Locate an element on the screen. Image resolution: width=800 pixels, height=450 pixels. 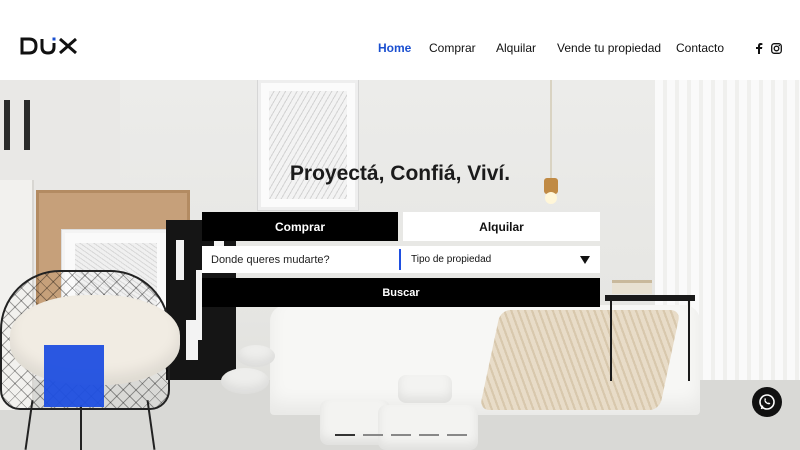
blue-accent-square is located at coordinates (74, 376).